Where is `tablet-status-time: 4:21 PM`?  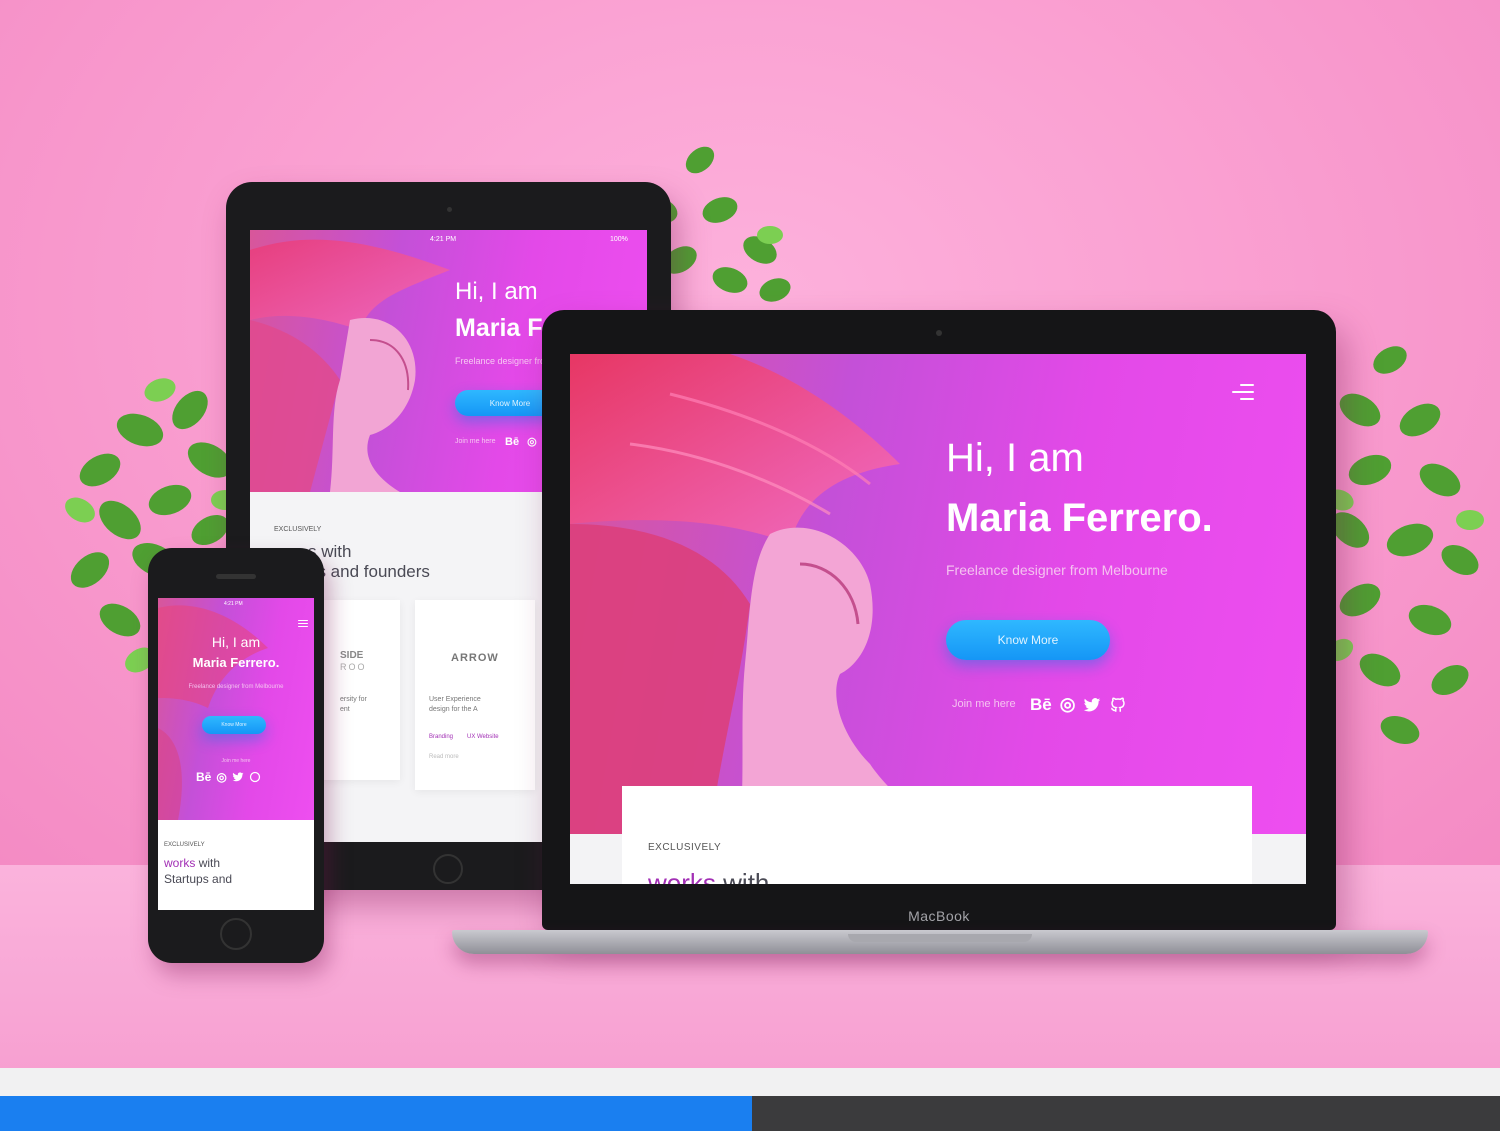 tablet-status-time: 4:21 PM is located at coordinates (443, 239).